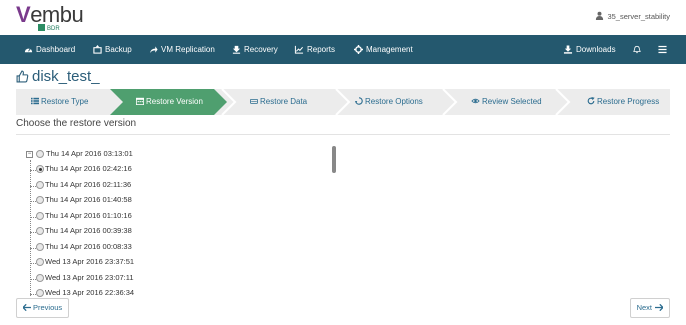  What do you see at coordinates (358, 49) in the screenshot?
I see `gear-icon` at bounding box center [358, 49].